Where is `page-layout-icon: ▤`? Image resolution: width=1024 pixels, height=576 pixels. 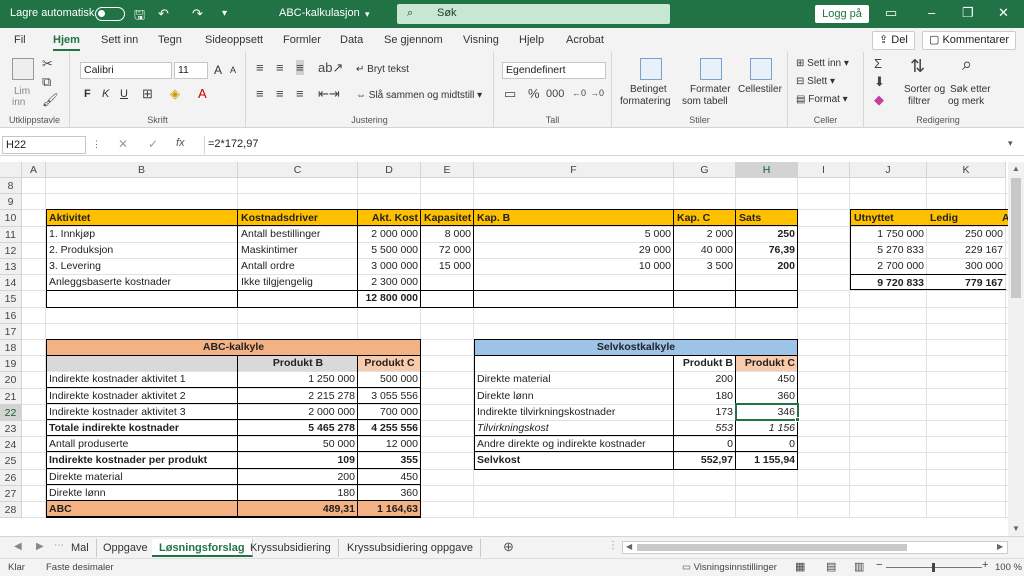 page-layout-icon: ▤ is located at coordinates (831, 566).